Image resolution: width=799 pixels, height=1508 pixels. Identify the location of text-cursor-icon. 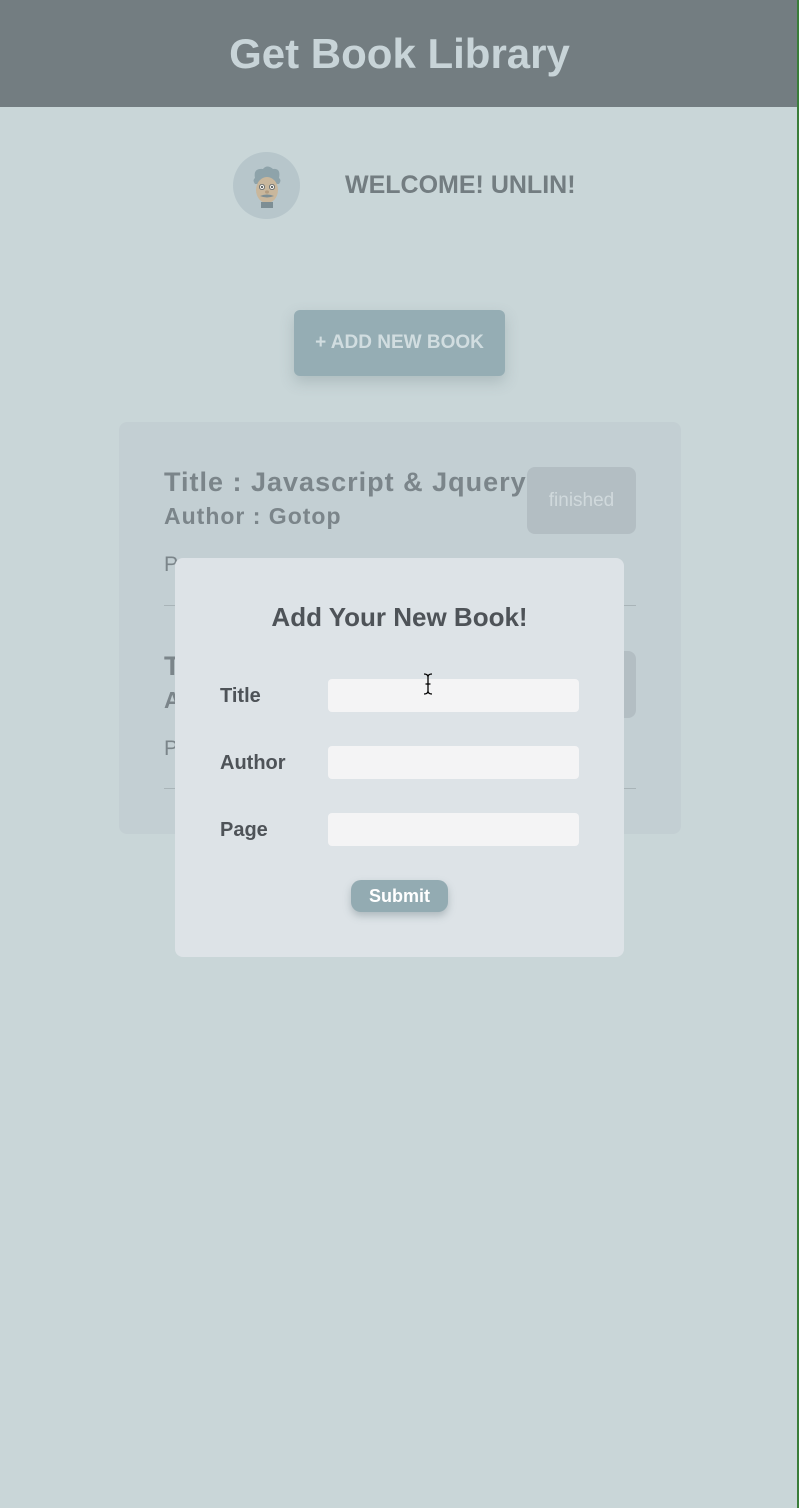
(428, 684).